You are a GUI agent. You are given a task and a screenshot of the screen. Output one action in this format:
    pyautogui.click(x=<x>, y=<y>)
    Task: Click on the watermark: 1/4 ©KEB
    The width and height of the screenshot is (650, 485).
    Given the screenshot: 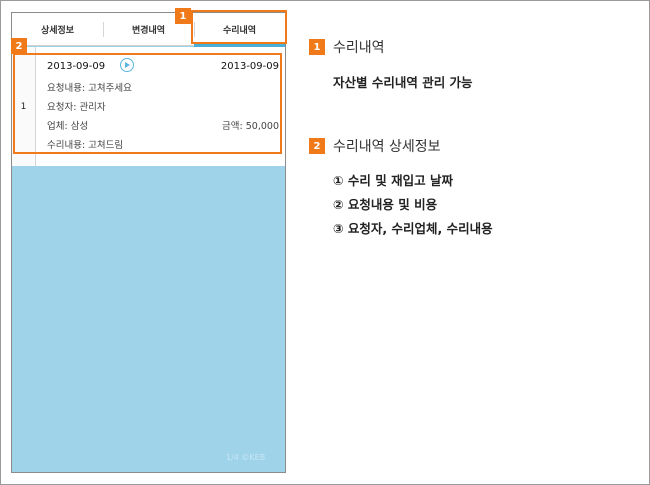 What is the action you would take?
    pyautogui.click(x=246, y=457)
    